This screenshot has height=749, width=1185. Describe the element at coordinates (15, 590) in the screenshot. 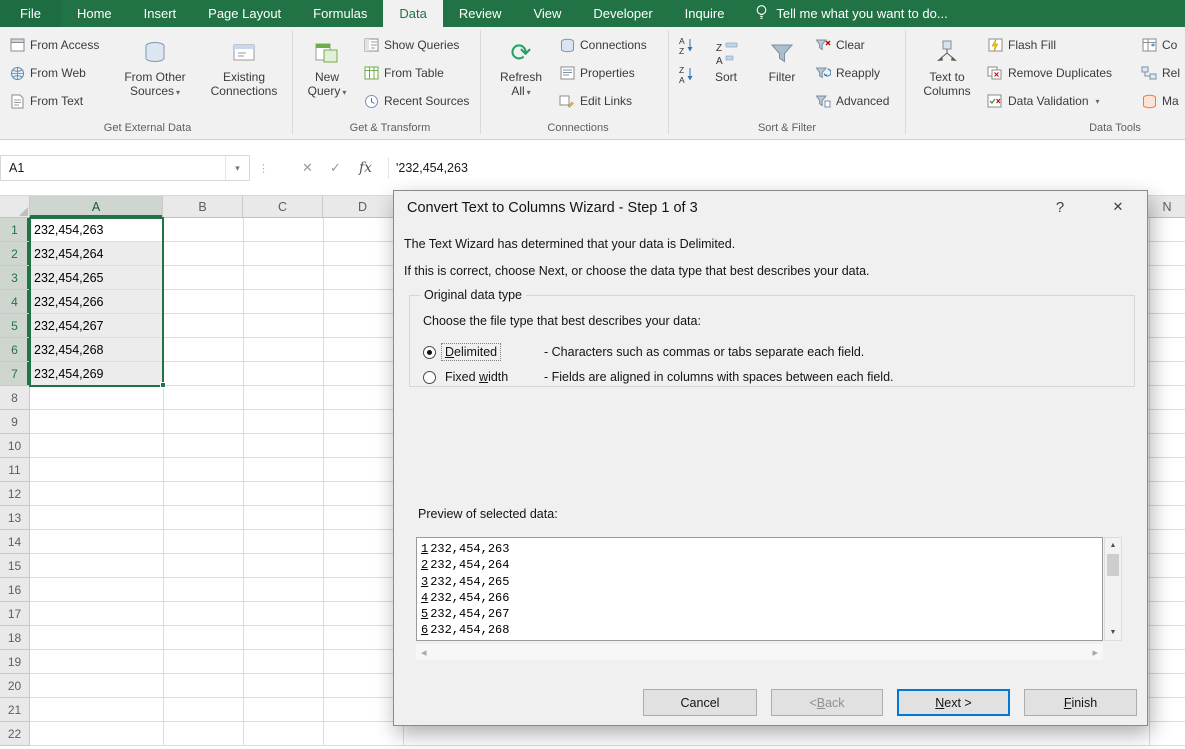

I see `row-header-16: 16` at that location.